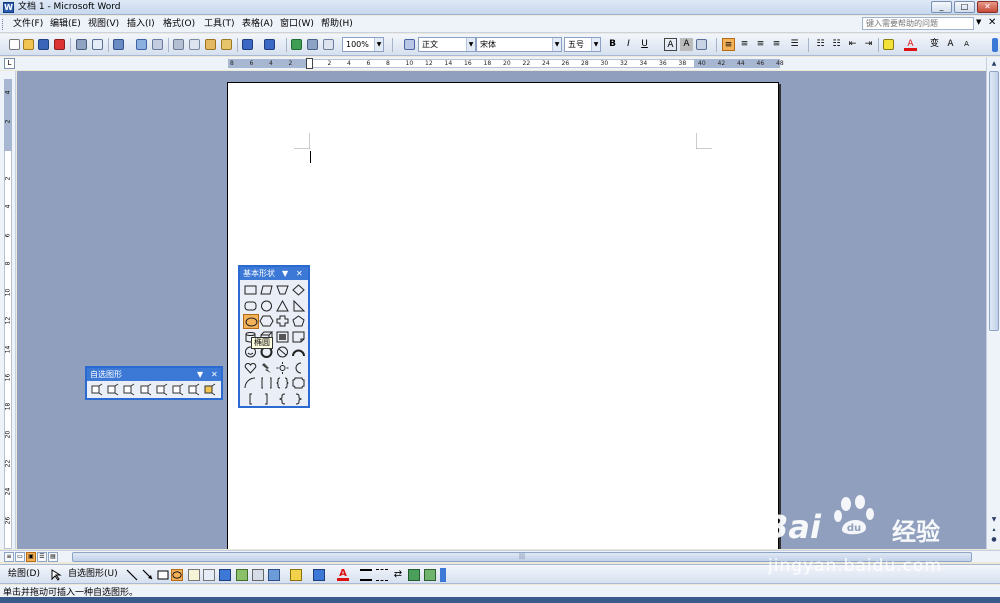 This screenshot has height=603, width=1000. Describe the element at coordinates (194, 44) in the screenshot. I see `copy-icon` at that location.